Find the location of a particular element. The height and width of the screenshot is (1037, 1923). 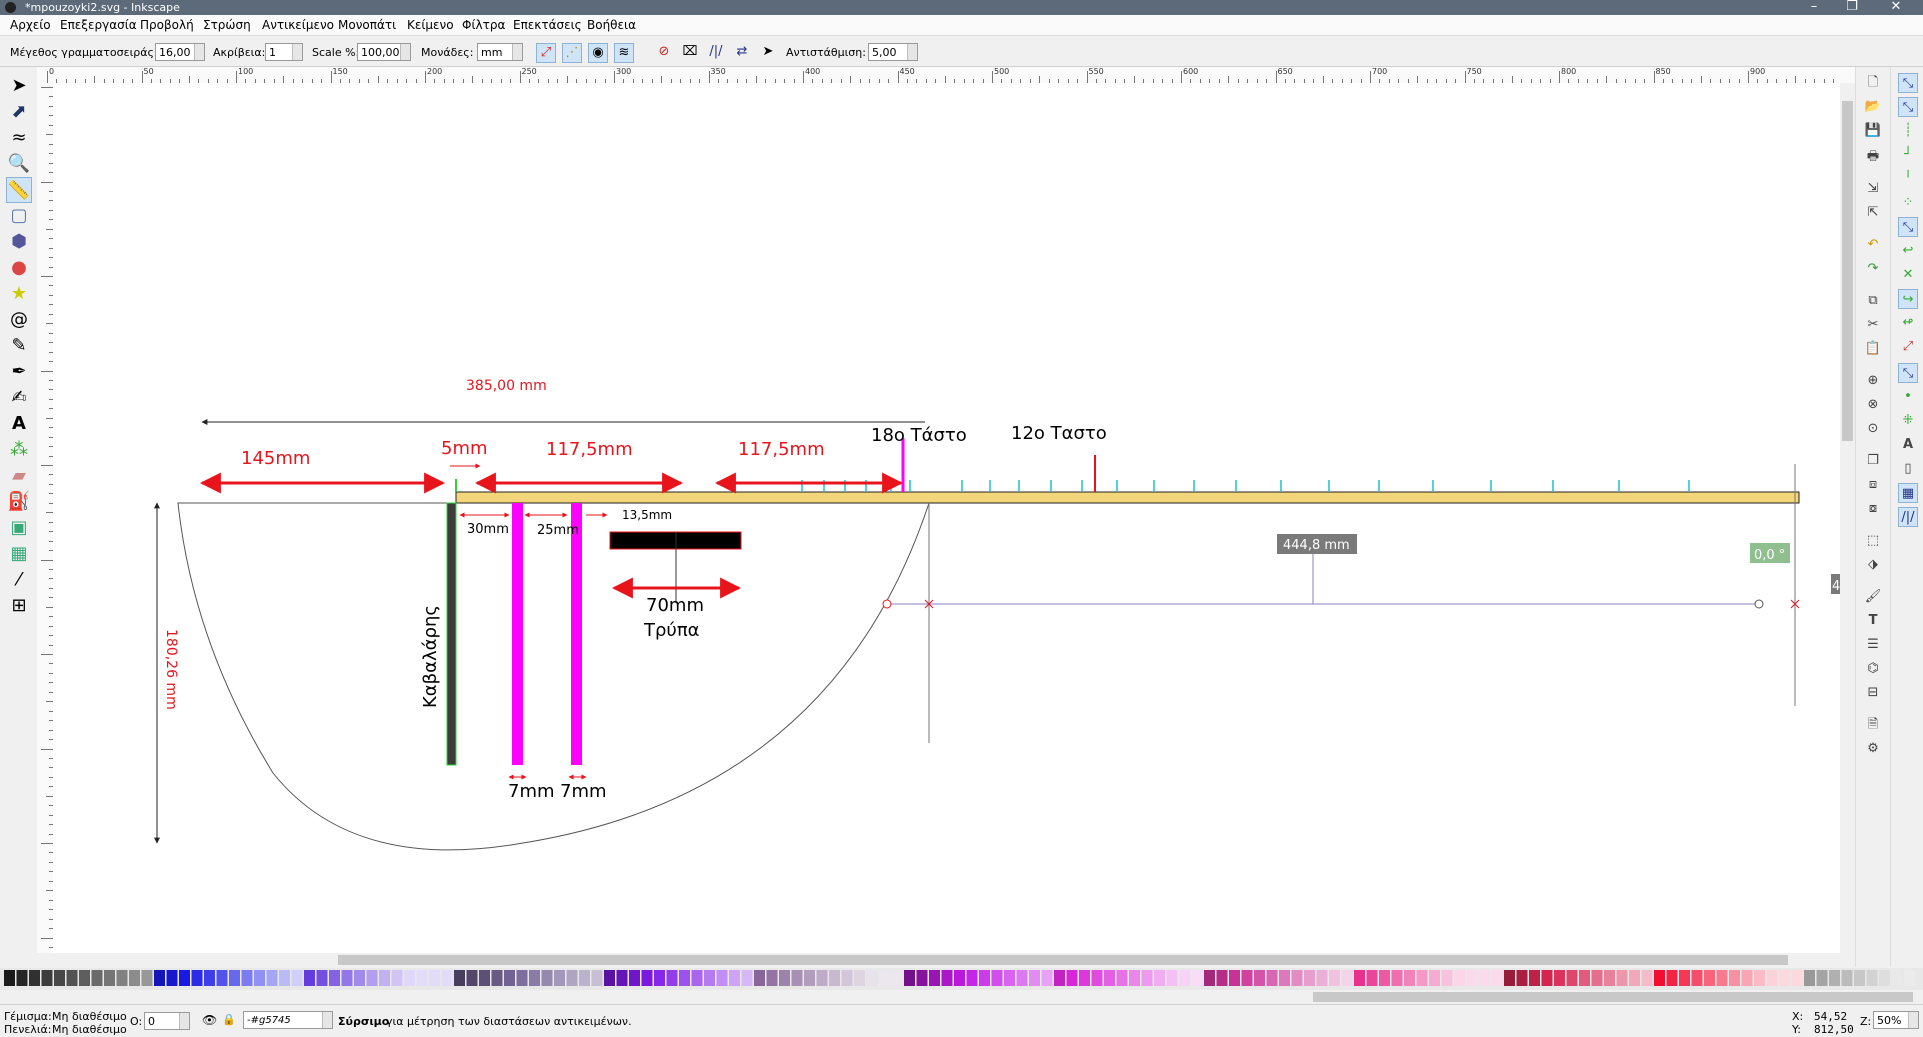

measure-between-icon: ⤢ is located at coordinates (546, 53).